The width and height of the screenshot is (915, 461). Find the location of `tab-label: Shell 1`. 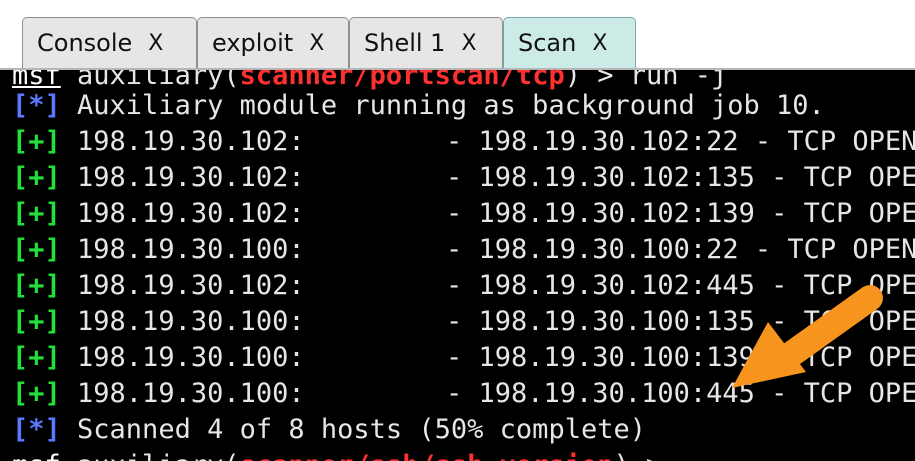

tab-label: Shell 1 is located at coordinates (405, 43).